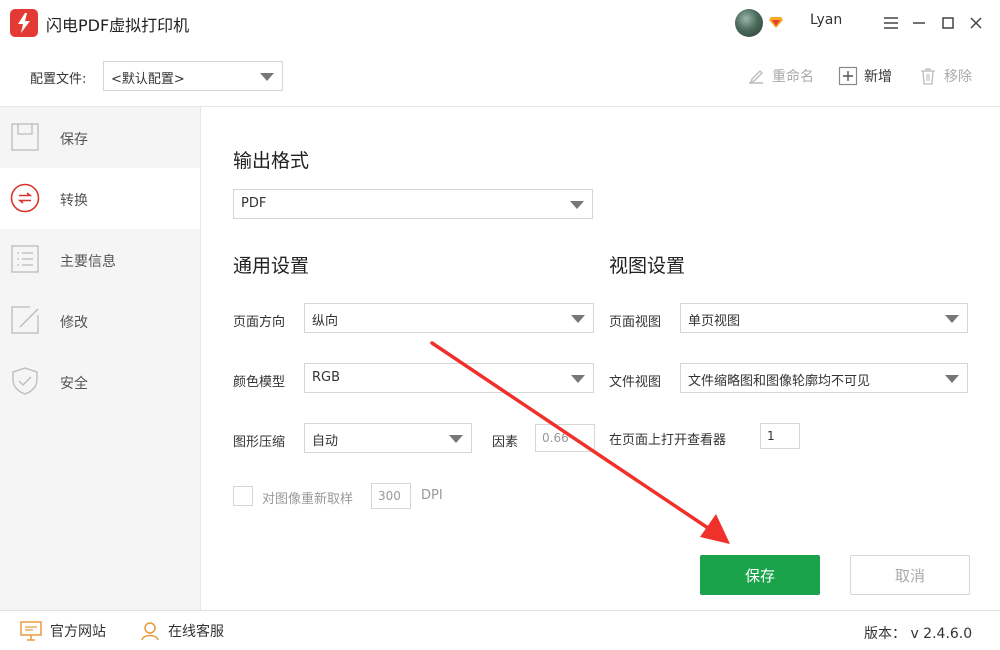 The image size is (1000, 650). I want to click on remove-config-button: 移除, so click(945, 76).